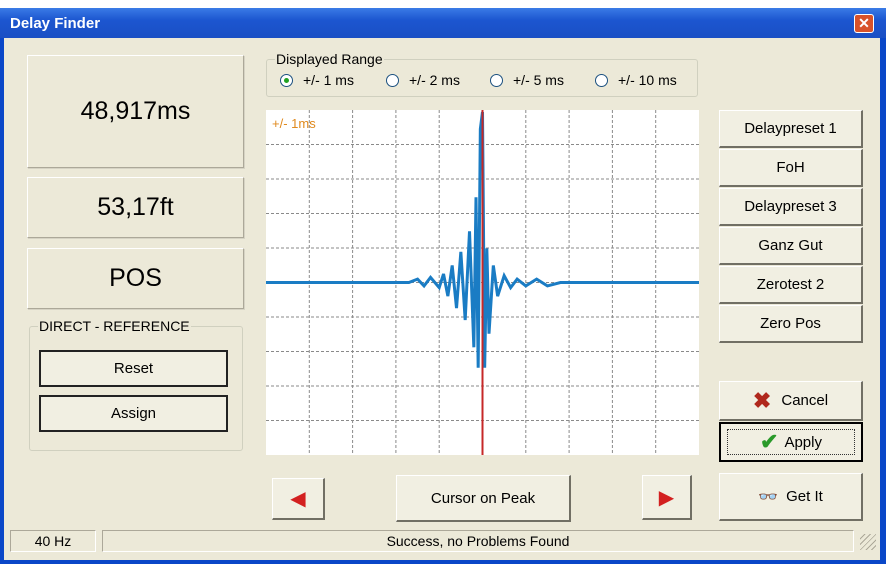 This screenshot has width=886, height=564. I want to click on range-option-5ms: +/- 5 ms, so click(527, 80).